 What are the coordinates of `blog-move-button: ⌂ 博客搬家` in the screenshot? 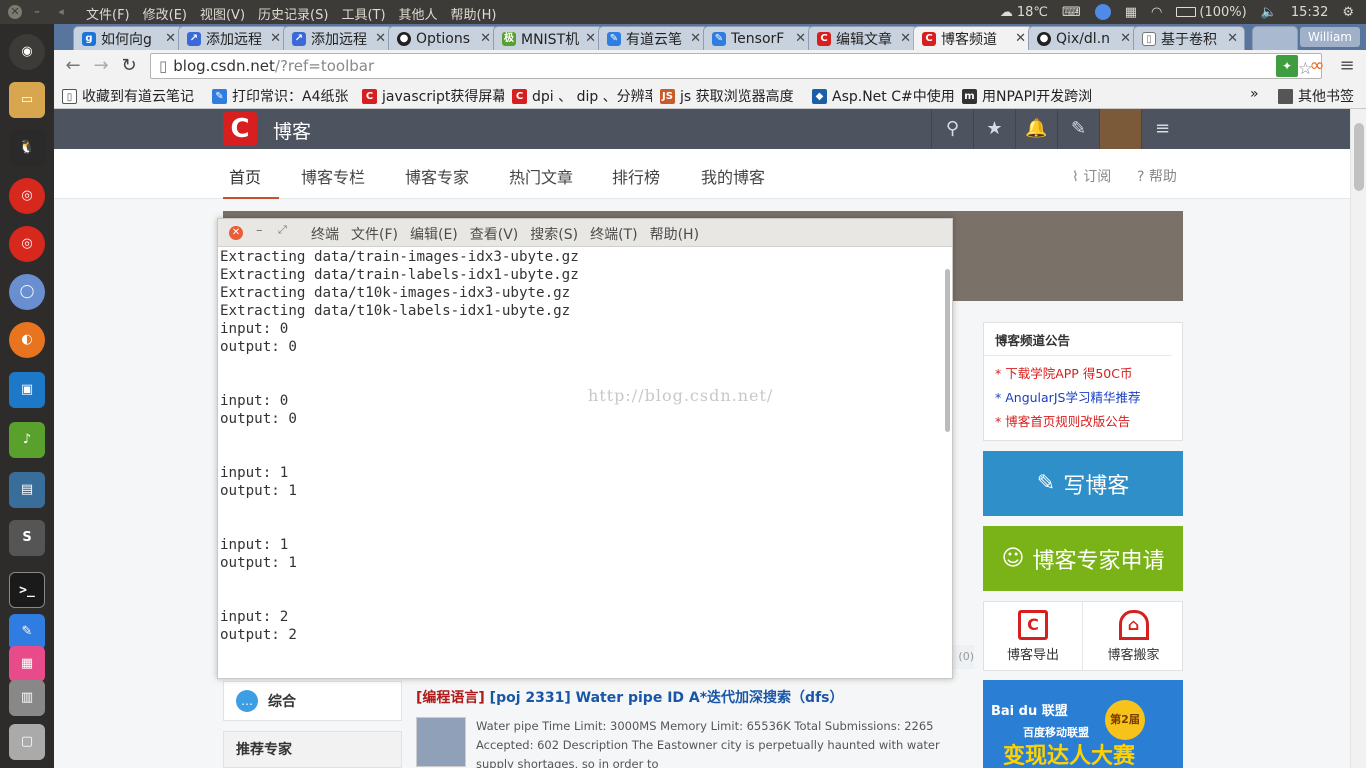 It's located at (1133, 636).